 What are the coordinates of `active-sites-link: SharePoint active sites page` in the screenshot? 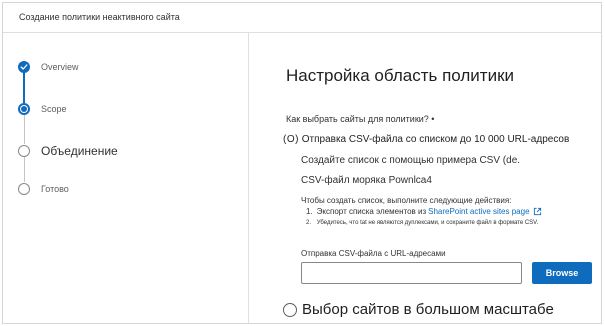 It's located at (478, 211).